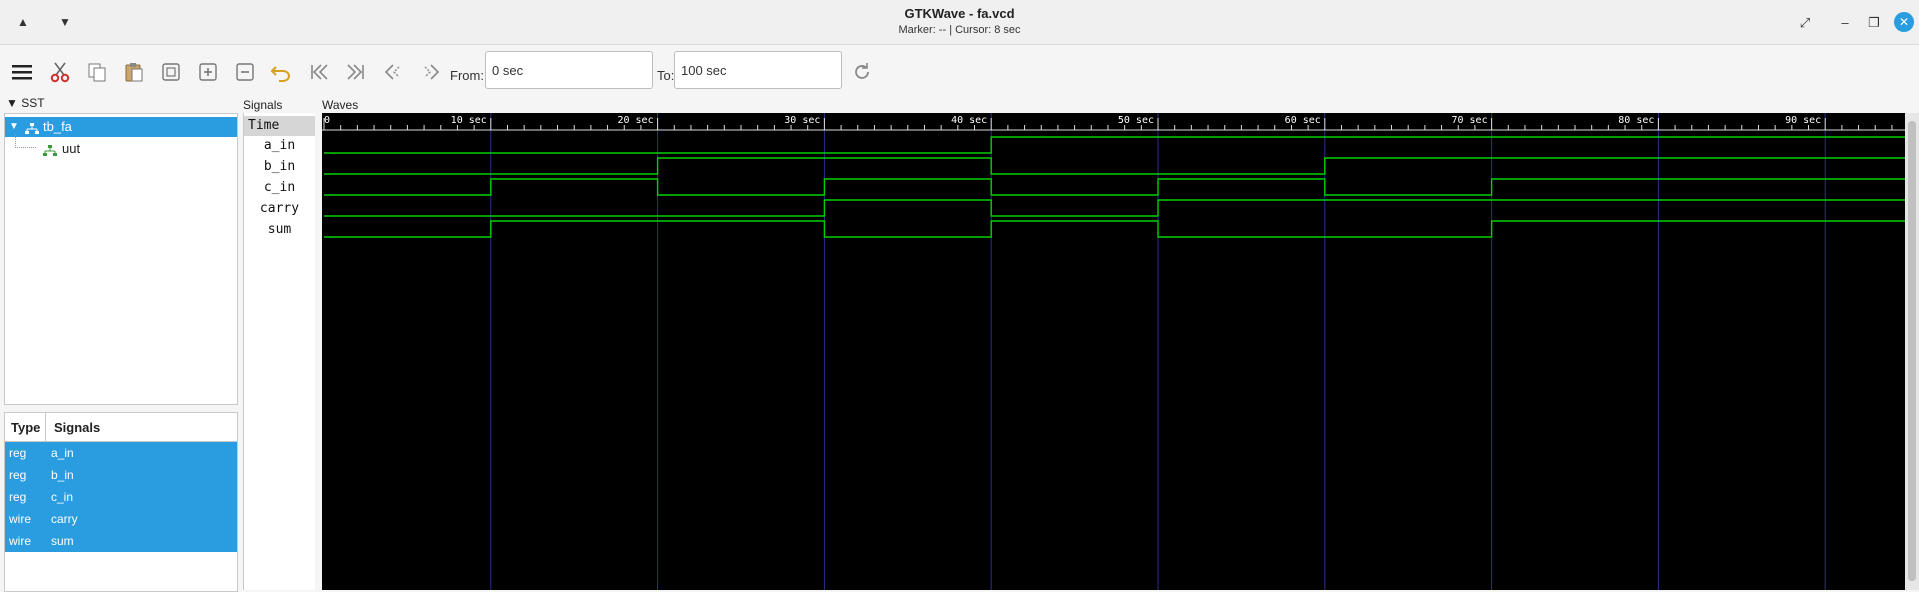 Image resolution: width=1919 pixels, height=592 pixels. I want to click on window-title: GTKWave - fa.vcd, so click(959, 13).